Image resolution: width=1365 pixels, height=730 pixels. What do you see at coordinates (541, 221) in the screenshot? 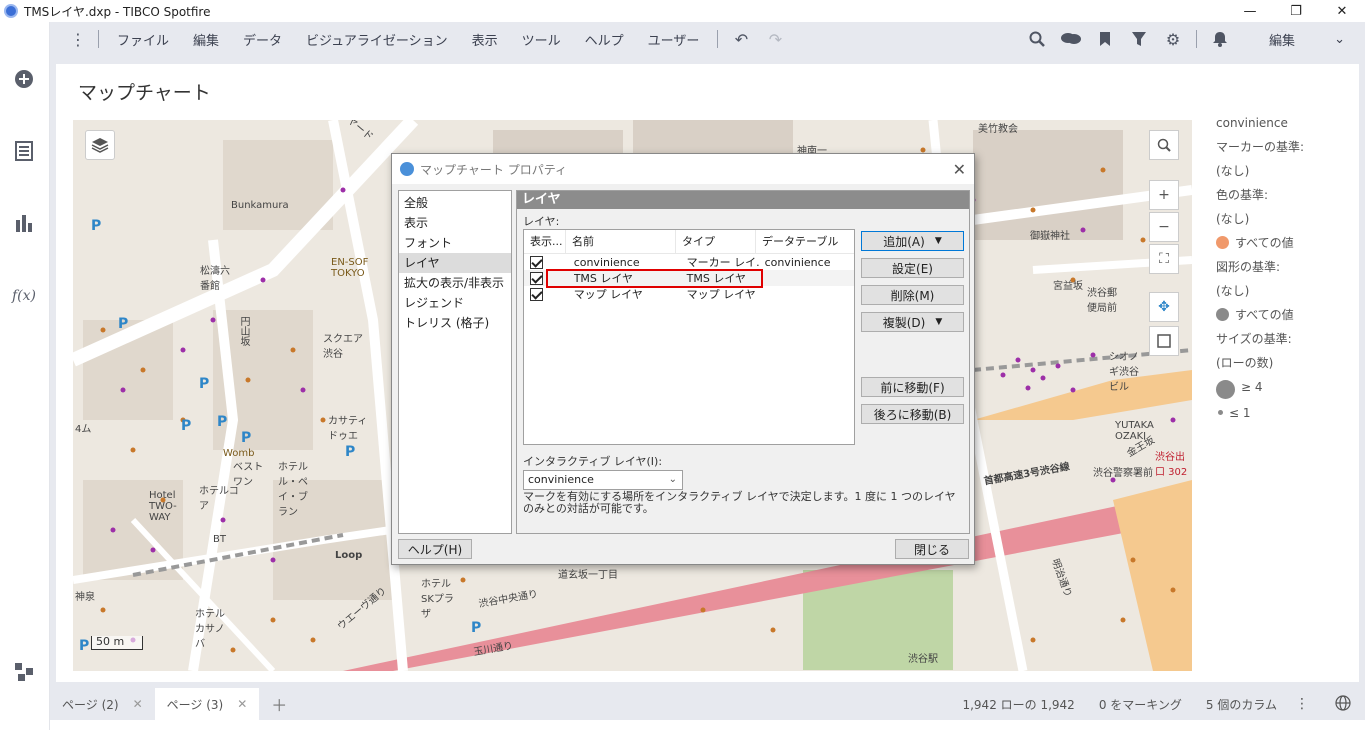
I see `layers-label: レイヤ:` at bounding box center [541, 221].